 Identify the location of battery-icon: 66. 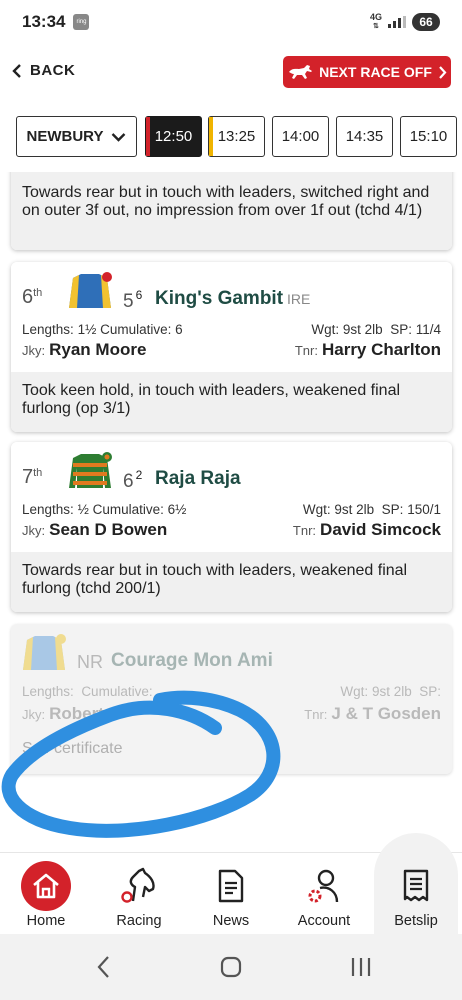
(426, 22).